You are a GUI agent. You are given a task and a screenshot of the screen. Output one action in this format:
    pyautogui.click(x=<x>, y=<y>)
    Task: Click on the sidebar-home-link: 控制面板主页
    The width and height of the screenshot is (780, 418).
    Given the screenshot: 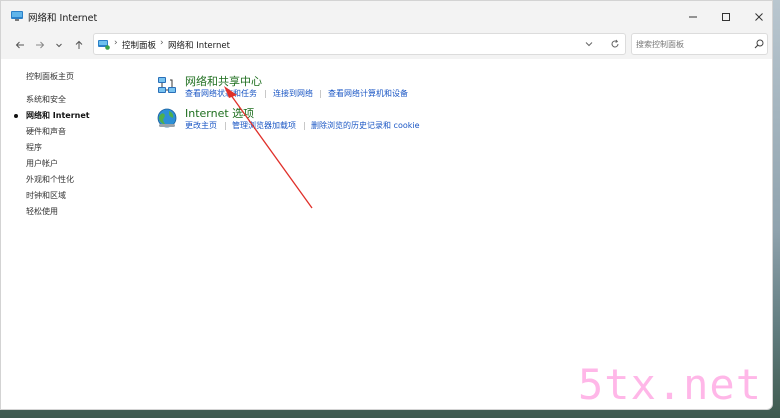 What is the action you would take?
    pyautogui.click(x=50, y=76)
    